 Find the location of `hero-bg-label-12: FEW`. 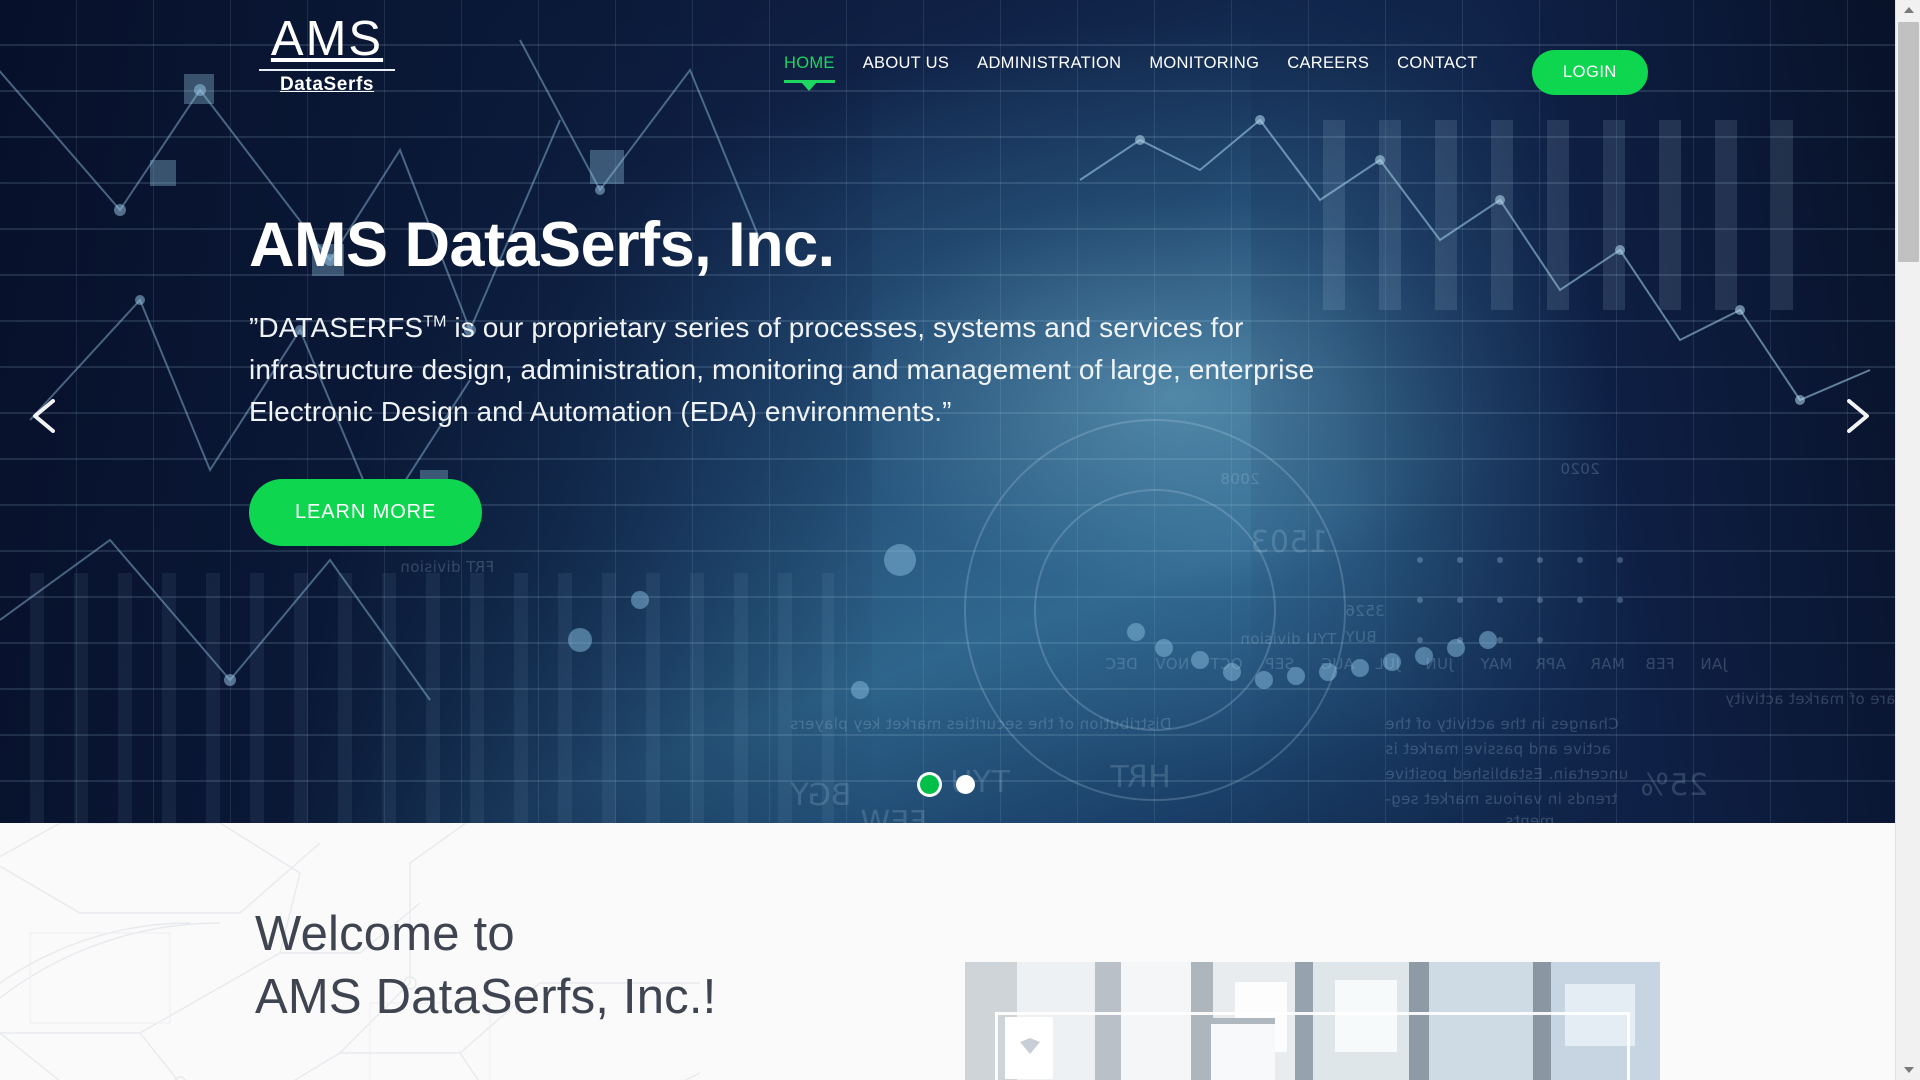

hero-bg-label-12: FEW is located at coordinates (894, 814).